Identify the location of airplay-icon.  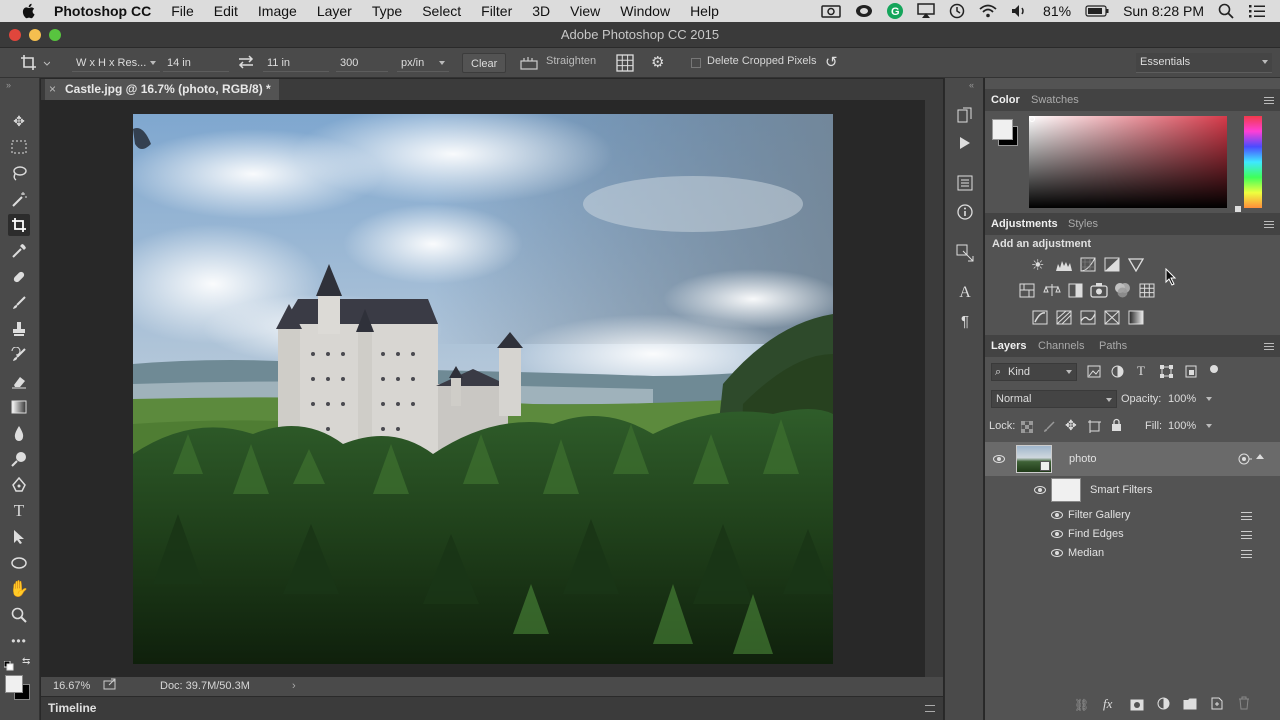
(926, 11).